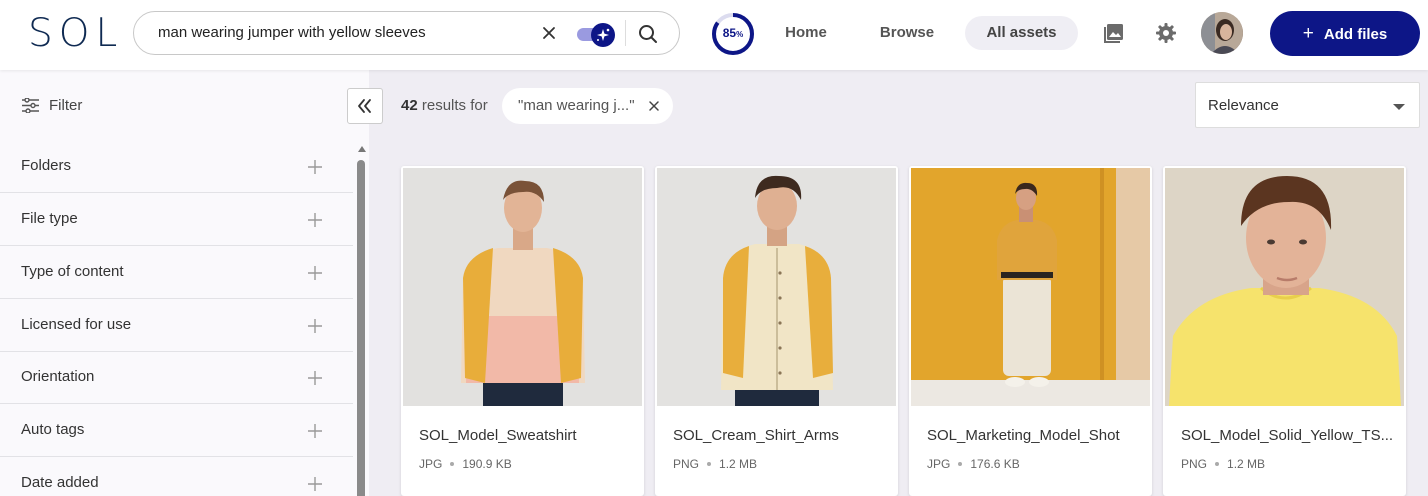  I want to click on avatar, so click(1222, 33).